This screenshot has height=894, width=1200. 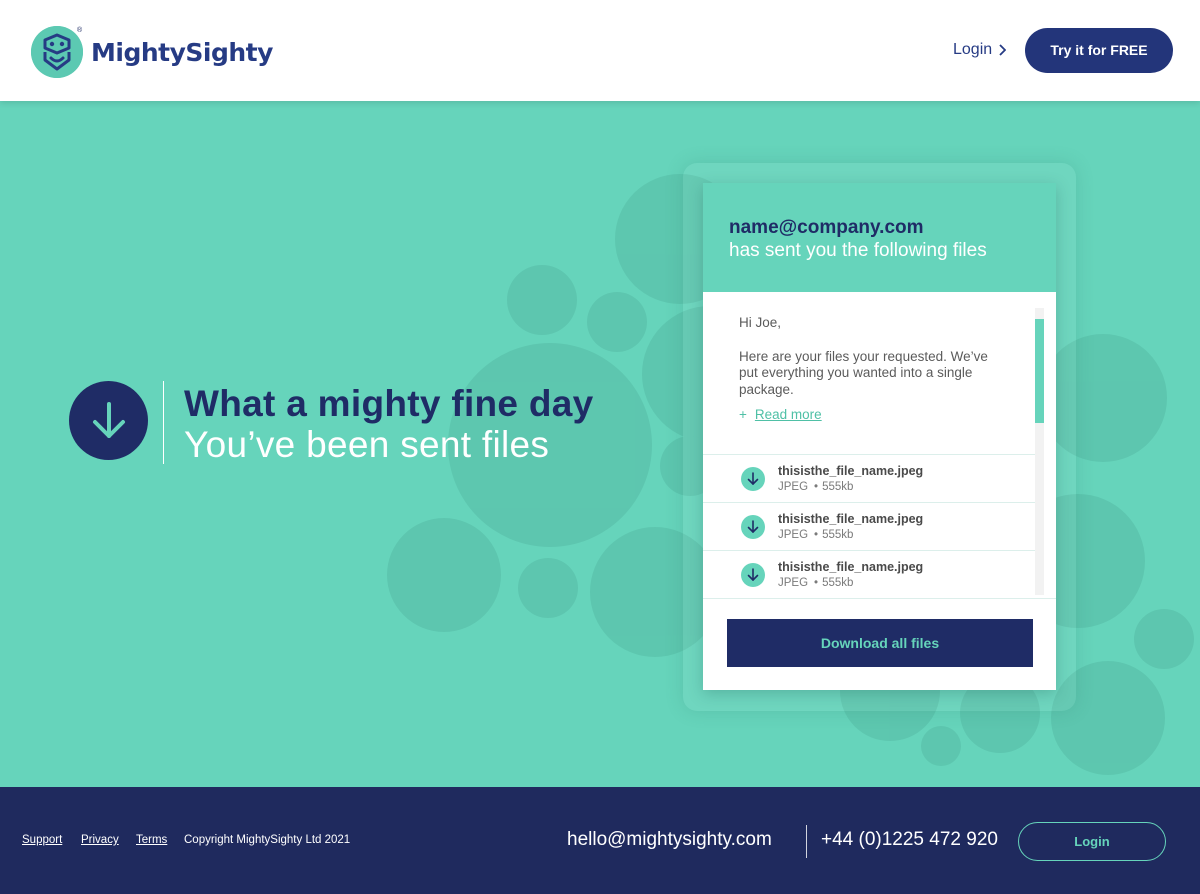 I want to click on sender-email: name@company.com, so click(x=826, y=227).